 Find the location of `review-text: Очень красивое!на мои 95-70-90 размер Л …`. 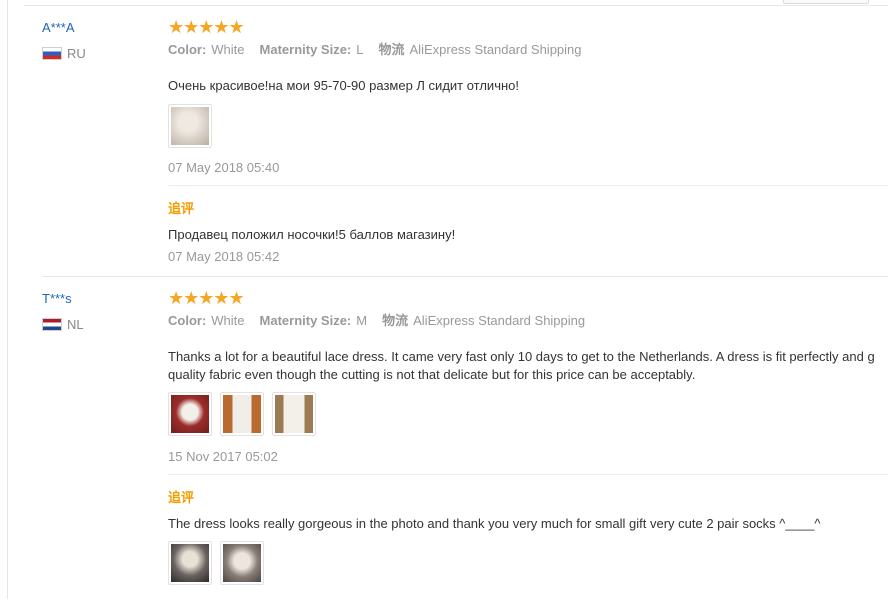

review-text: Очень красивое!на мои 95-70-90 размер Л … is located at coordinates (343, 85).